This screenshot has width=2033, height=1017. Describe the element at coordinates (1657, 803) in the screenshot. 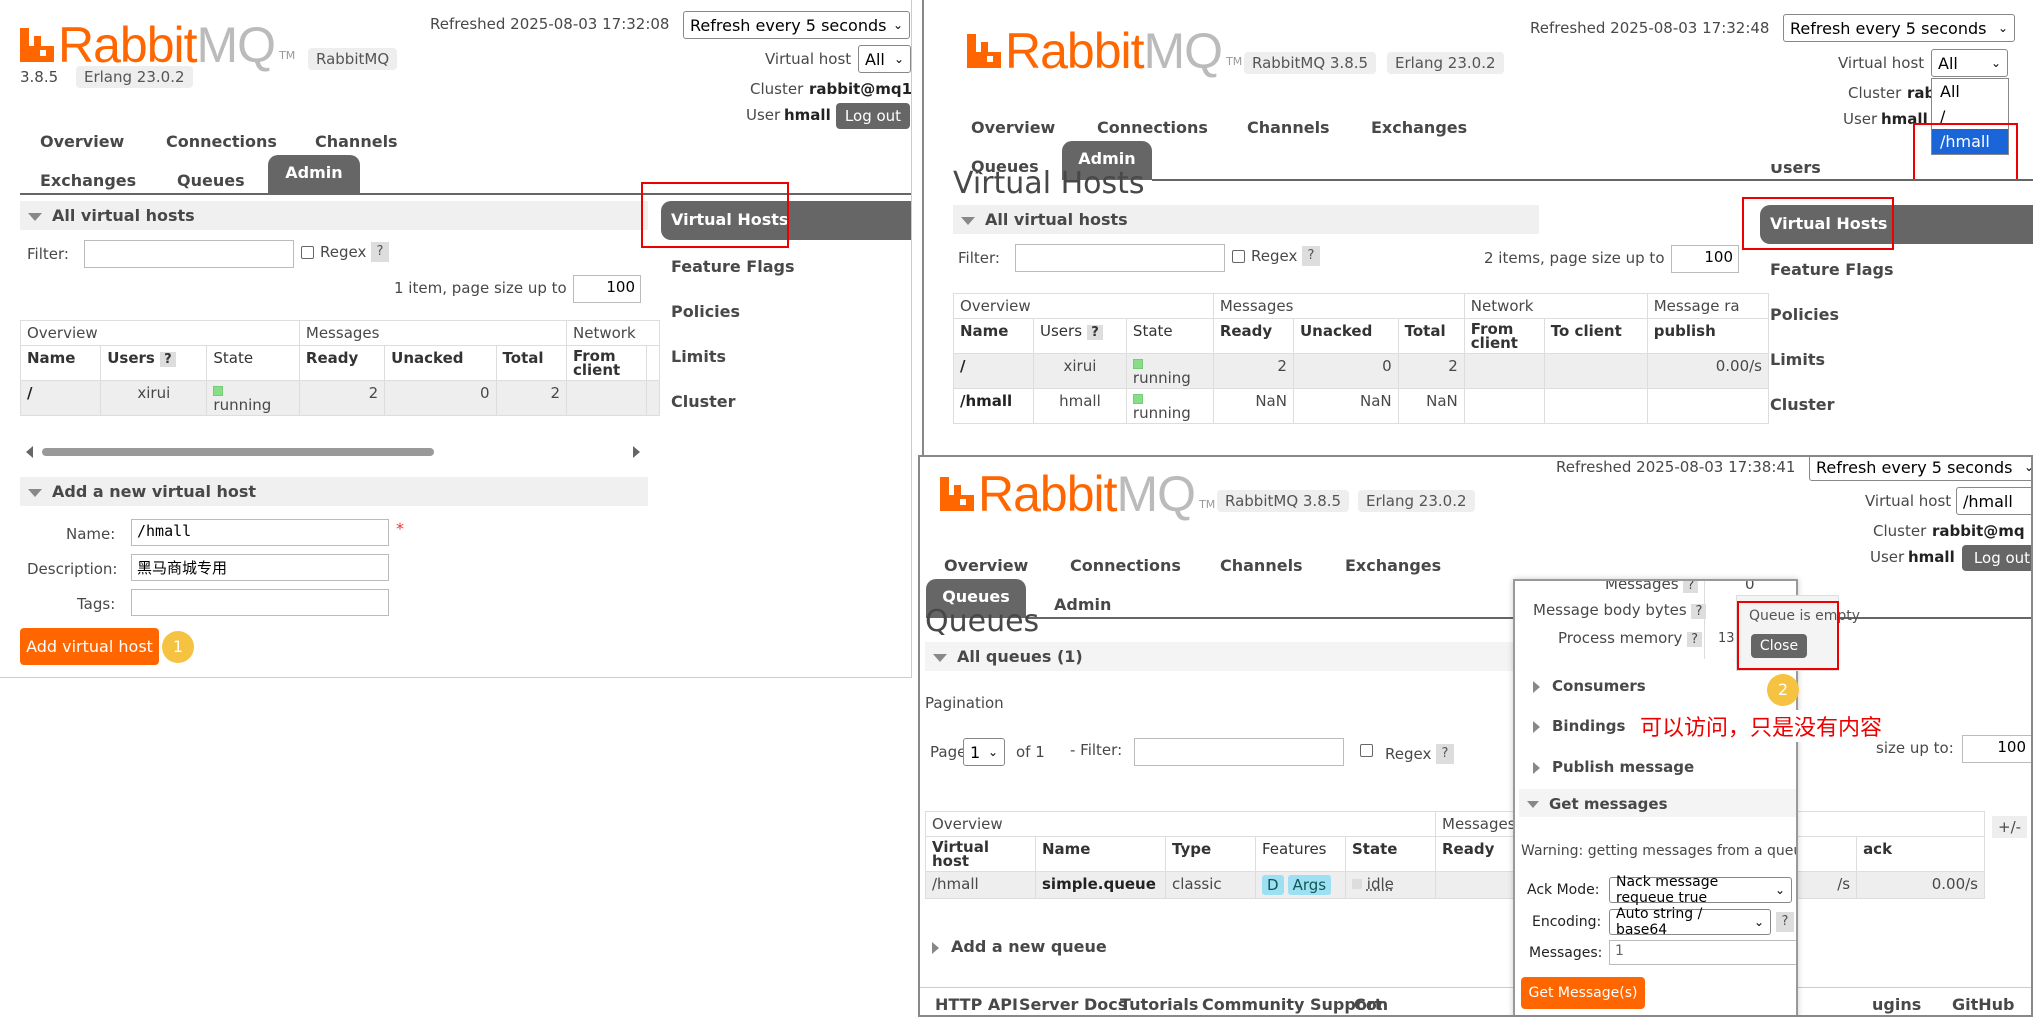

I see `section-get-messages: Get messages` at that location.